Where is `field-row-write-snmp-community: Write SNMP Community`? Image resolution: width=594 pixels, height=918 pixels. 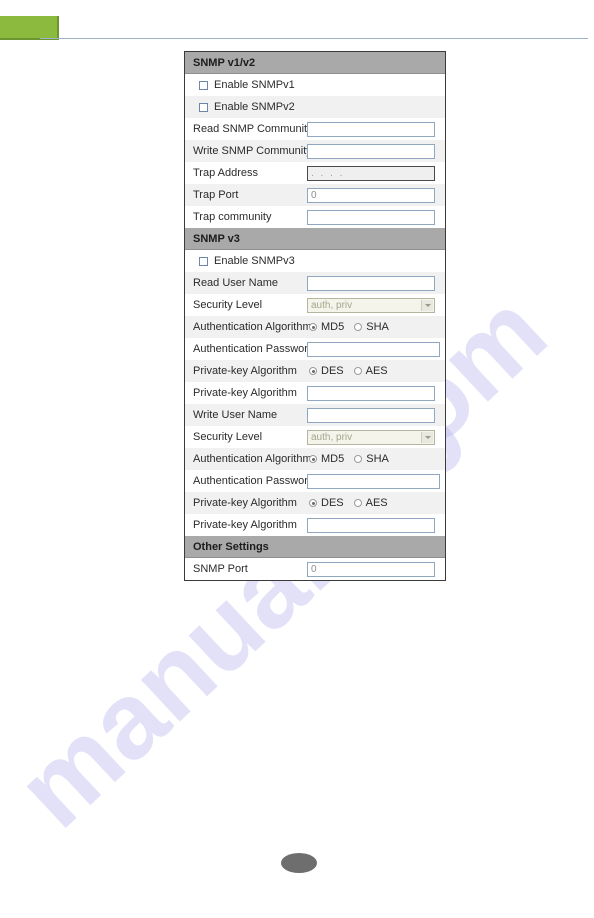
field-row-write-snmp-community: Write SNMP Community is located at coordinates (315, 151).